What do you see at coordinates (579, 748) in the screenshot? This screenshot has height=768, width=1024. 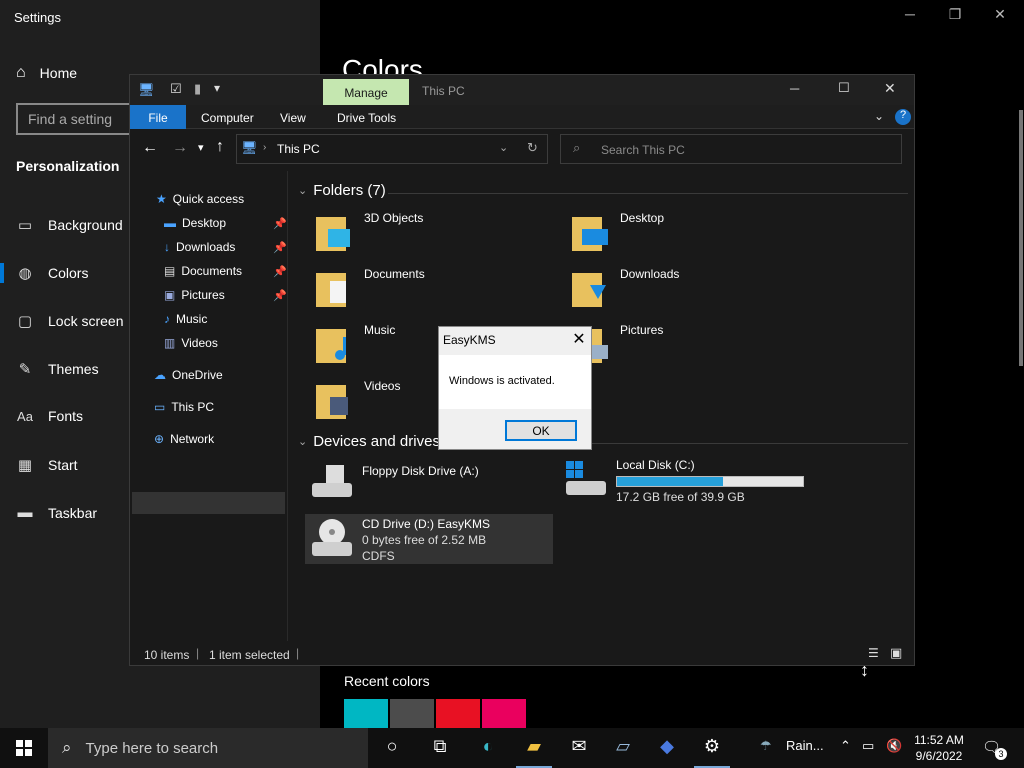 I see `mail-icon: ✉` at bounding box center [579, 748].